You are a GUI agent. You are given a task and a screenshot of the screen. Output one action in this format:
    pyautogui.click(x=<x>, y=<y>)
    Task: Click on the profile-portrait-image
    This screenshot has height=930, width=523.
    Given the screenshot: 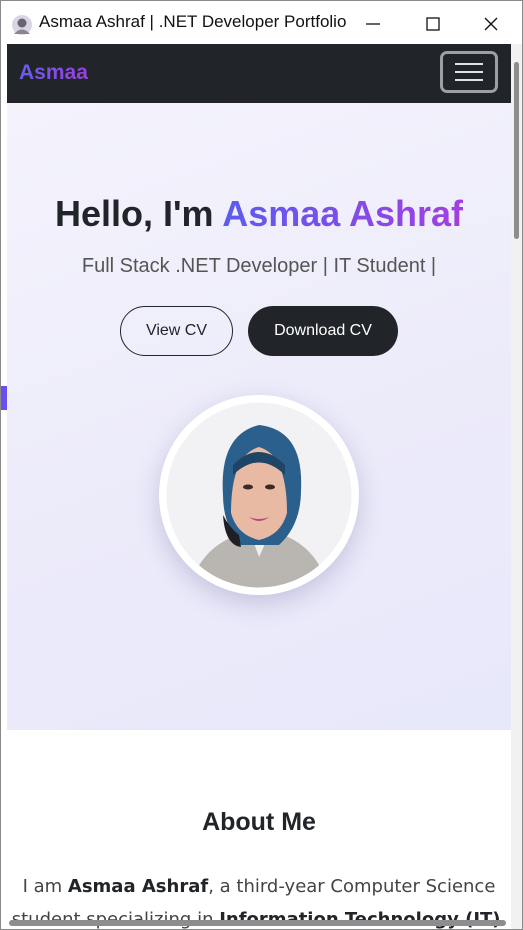 What is the action you would take?
    pyautogui.click(x=259, y=495)
    